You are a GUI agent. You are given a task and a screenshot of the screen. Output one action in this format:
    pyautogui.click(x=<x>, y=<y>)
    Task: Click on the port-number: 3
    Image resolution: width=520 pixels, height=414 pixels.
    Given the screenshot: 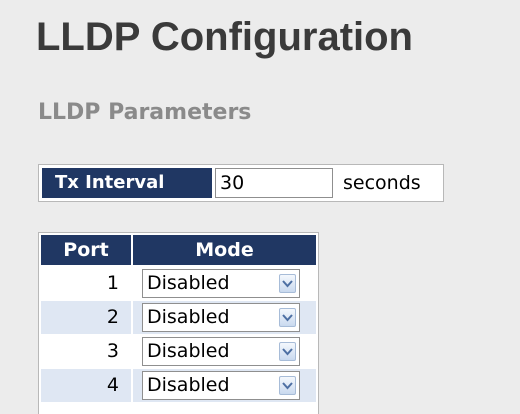 What is the action you would take?
    pyautogui.click(x=86, y=351)
    